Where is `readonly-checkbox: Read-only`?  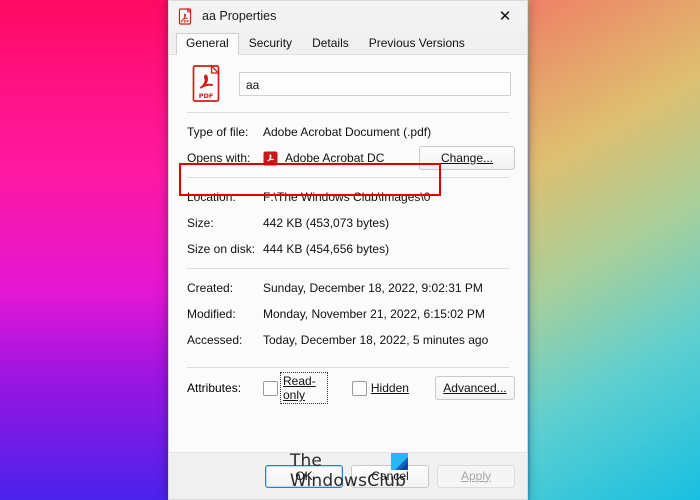 readonly-checkbox: Read-only is located at coordinates (295, 388).